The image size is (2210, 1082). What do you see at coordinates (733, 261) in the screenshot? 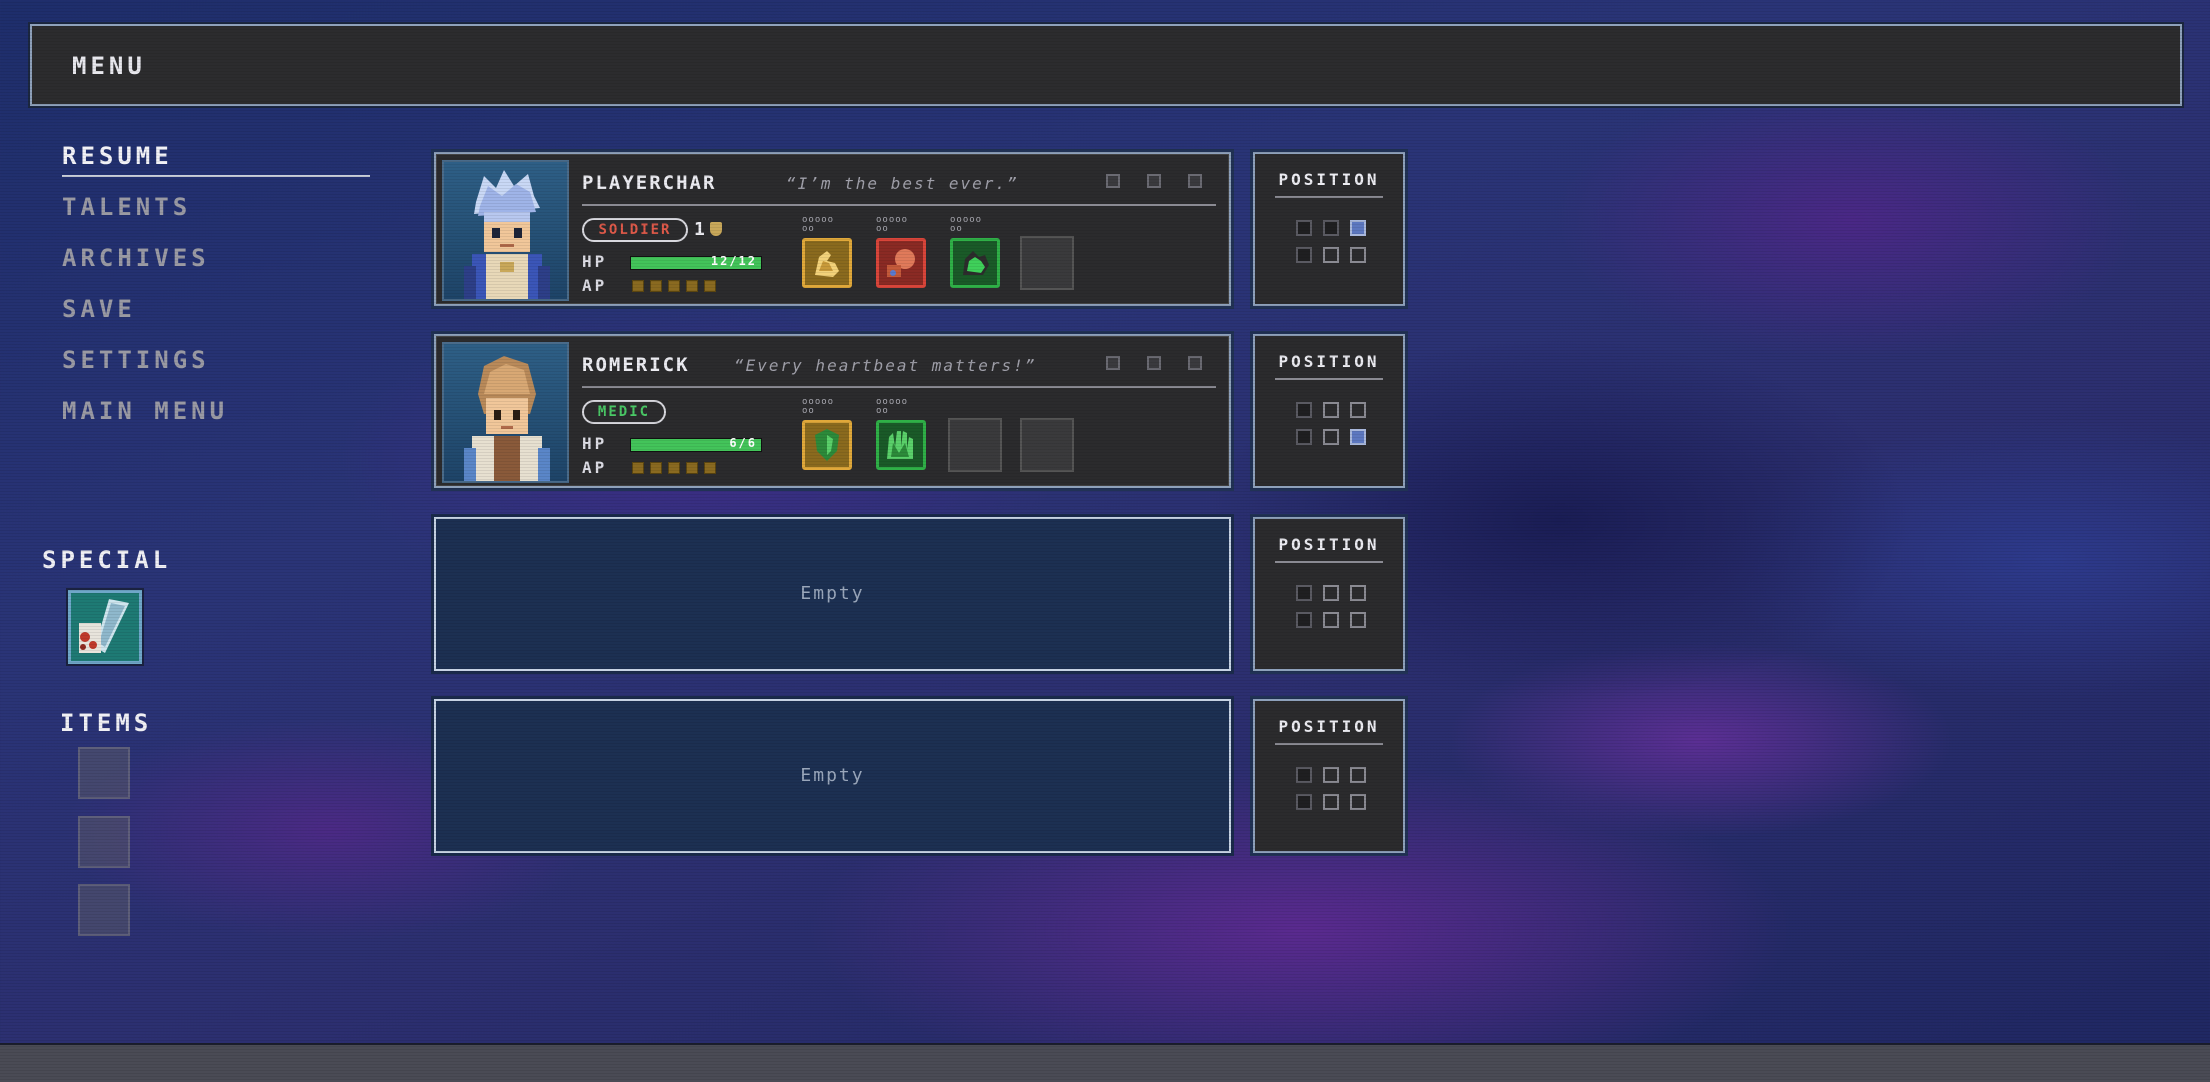
I see `hp-value: 12/12` at bounding box center [733, 261].